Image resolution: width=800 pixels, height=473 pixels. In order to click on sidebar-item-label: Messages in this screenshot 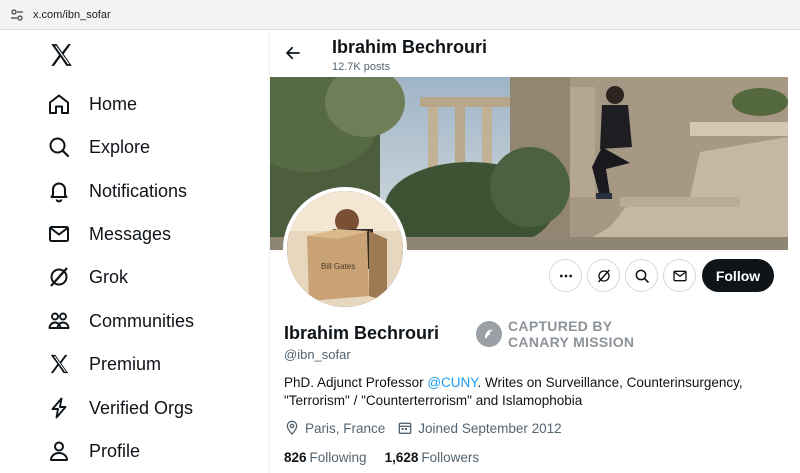, I will do `click(130, 233)`.